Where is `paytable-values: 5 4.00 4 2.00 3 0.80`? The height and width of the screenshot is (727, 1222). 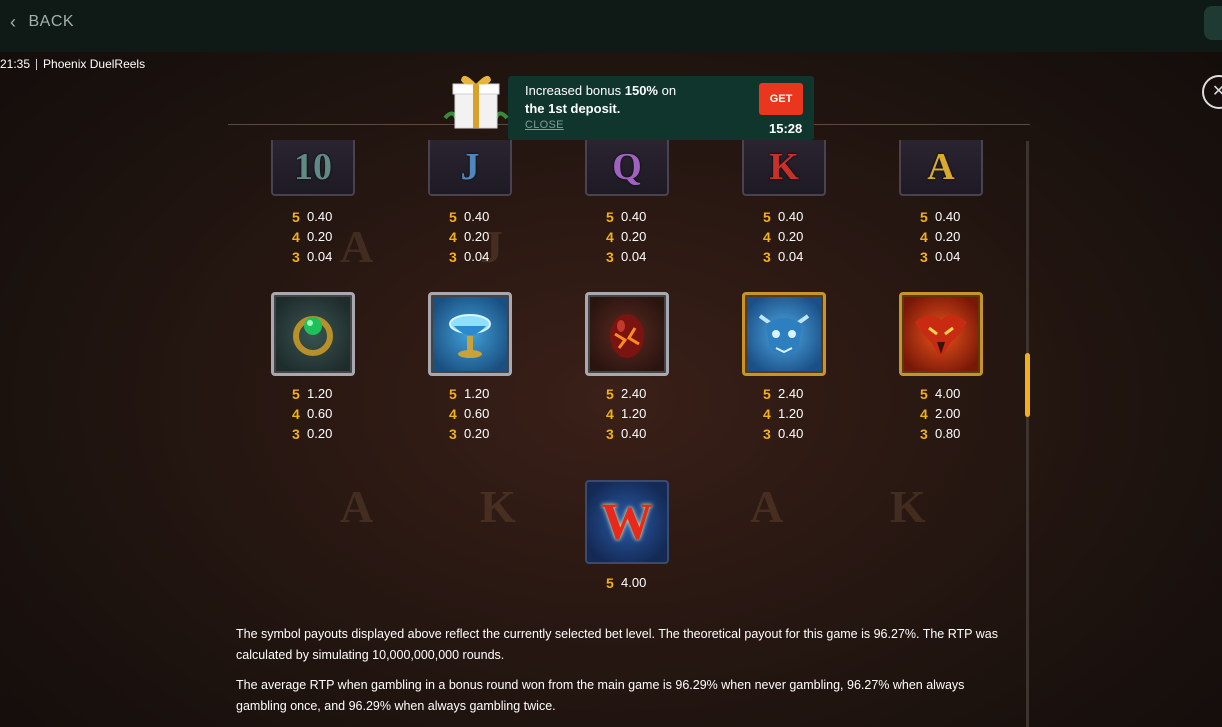 paytable-values: 5 4.00 4 2.00 3 0.80 is located at coordinates (940, 414).